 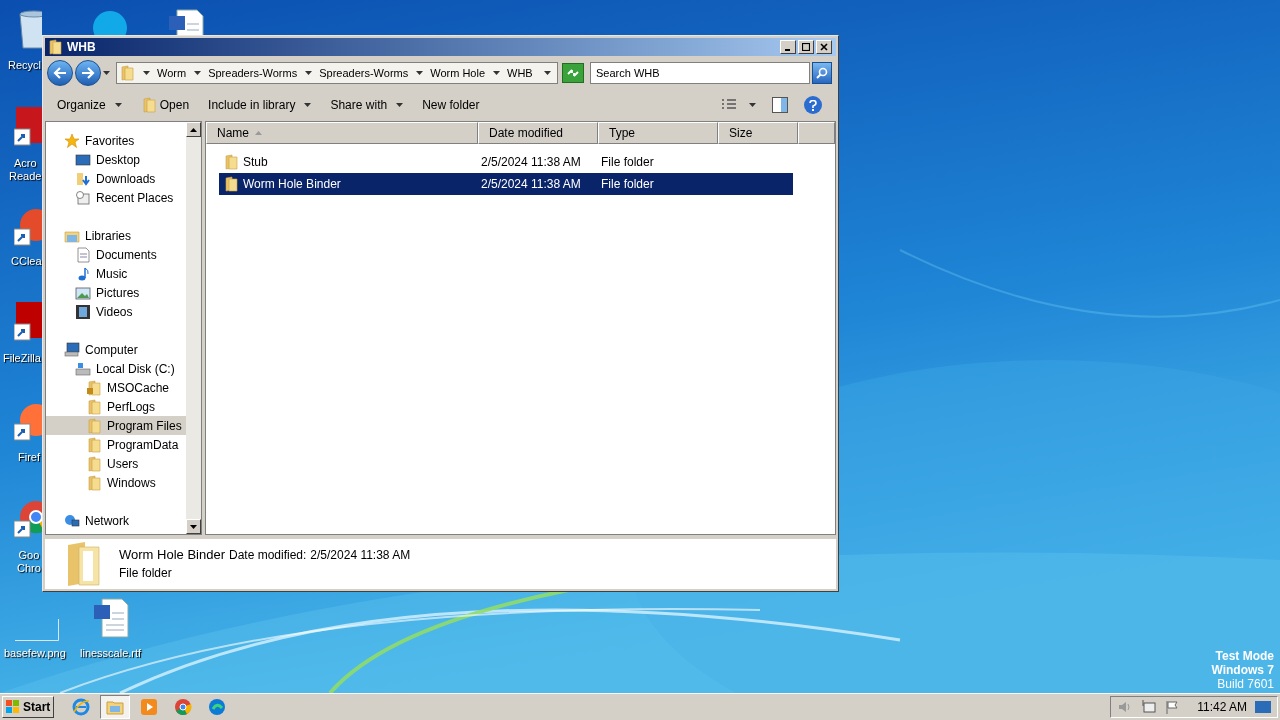 What do you see at coordinates (780, 105) in the screenshot?
I see `preview-pane-button` at bounding box center [780, 105].